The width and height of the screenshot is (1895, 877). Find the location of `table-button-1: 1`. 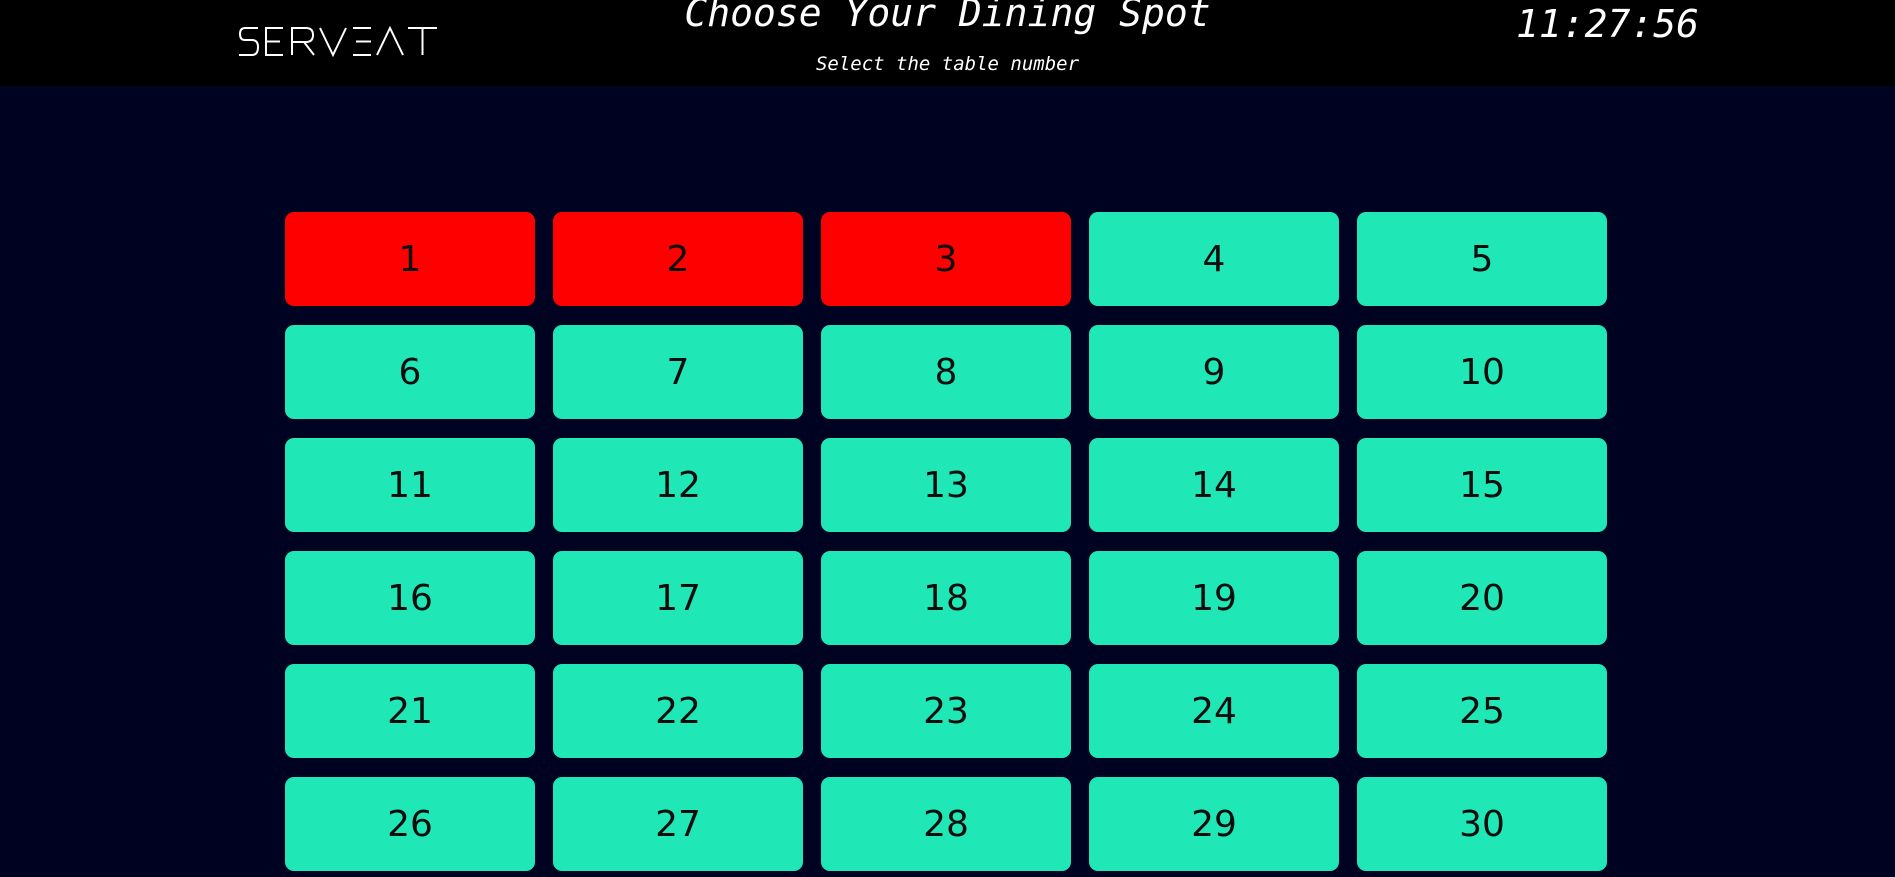

table-button-1: 1 is located at coordinates (410, 259).